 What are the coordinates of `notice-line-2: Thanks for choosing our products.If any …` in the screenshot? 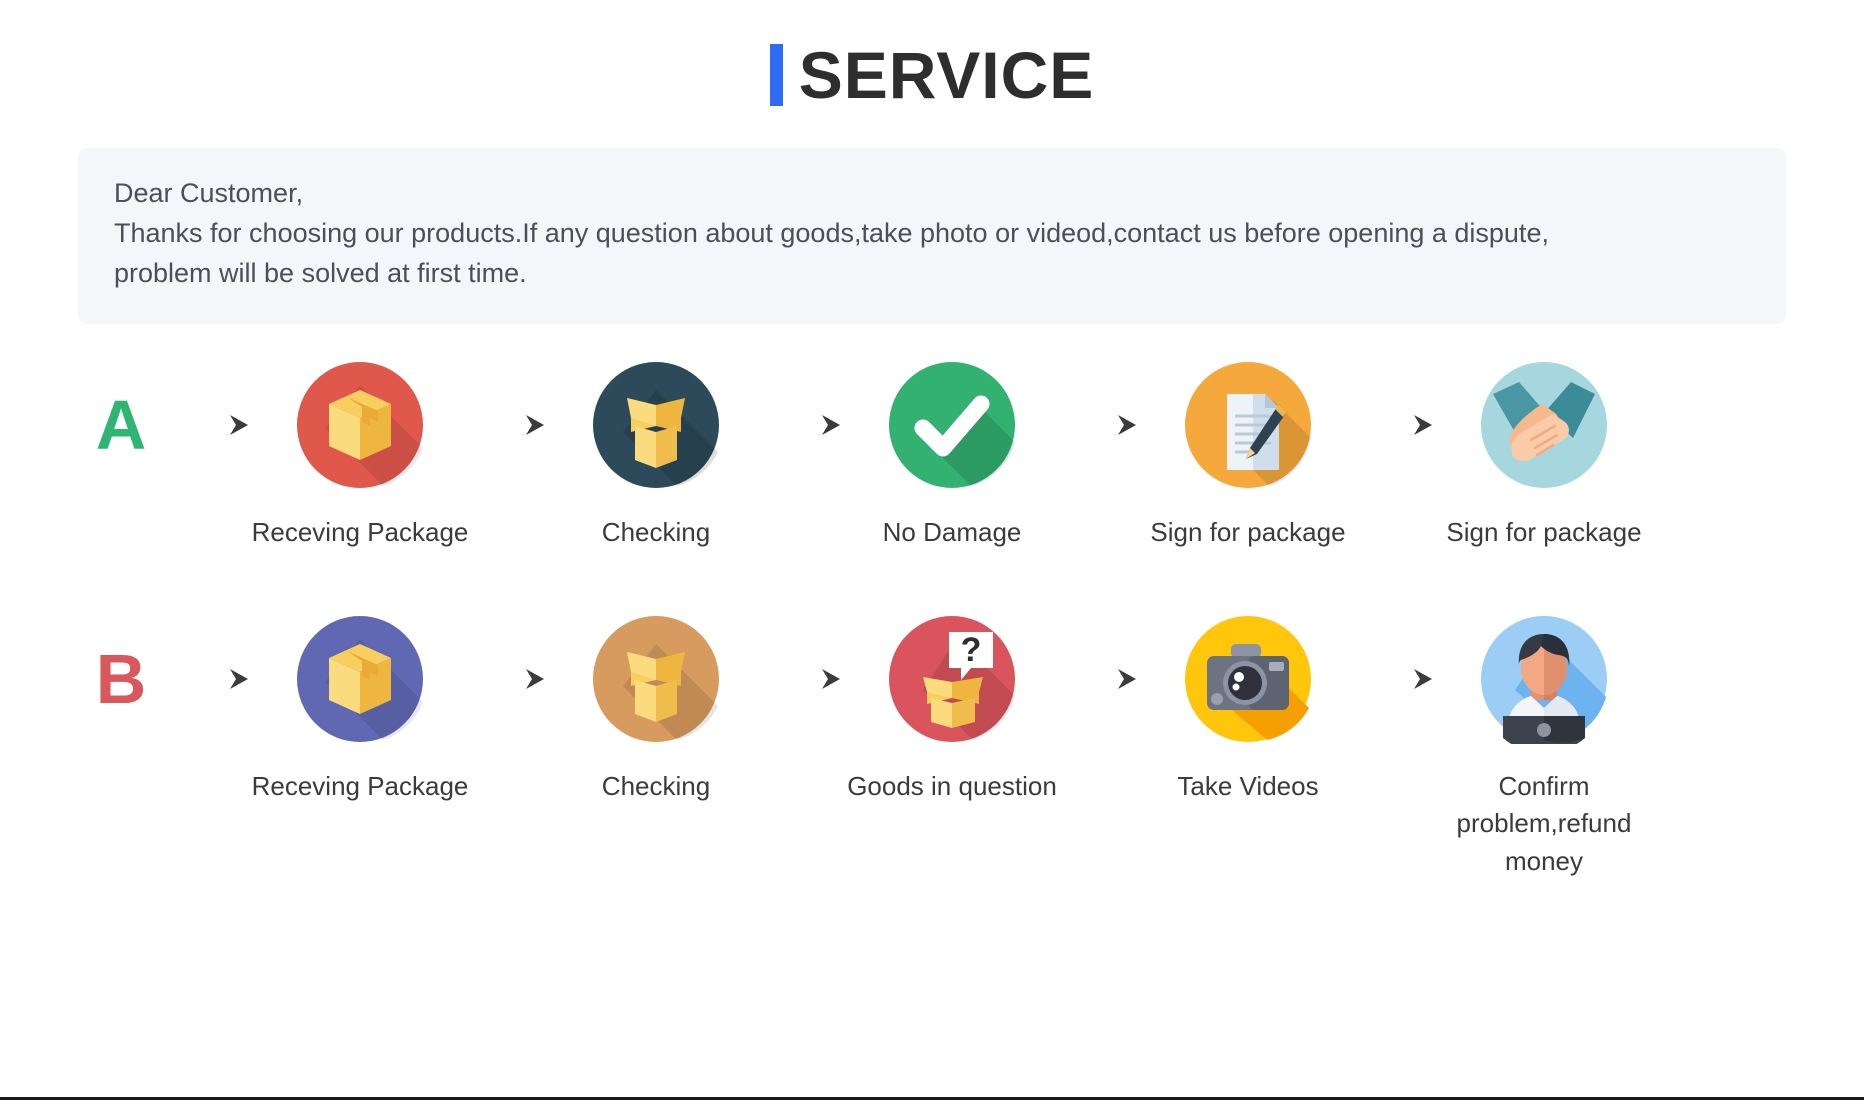 It's located at (831, 232).